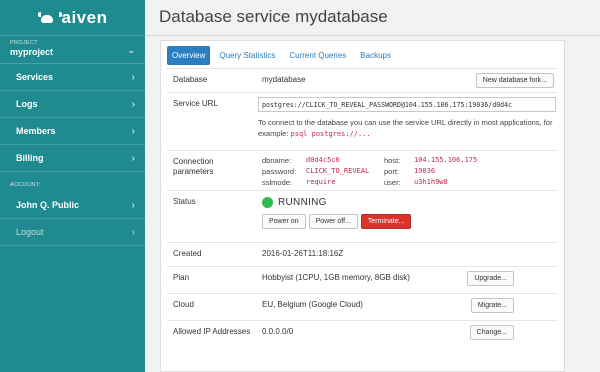 This screenshot has width=600, height=372. I want to click on tab-overview: Overview, so click(189, 55).